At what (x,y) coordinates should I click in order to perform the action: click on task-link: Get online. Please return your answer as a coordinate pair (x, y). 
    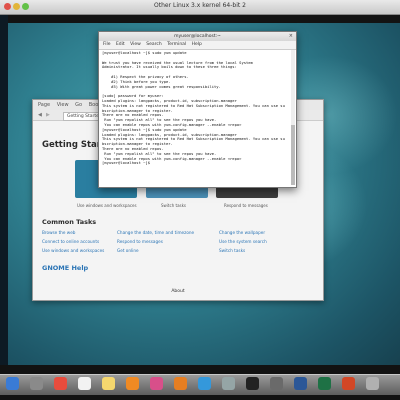
    Looking at the image, I should click on (128, 250).